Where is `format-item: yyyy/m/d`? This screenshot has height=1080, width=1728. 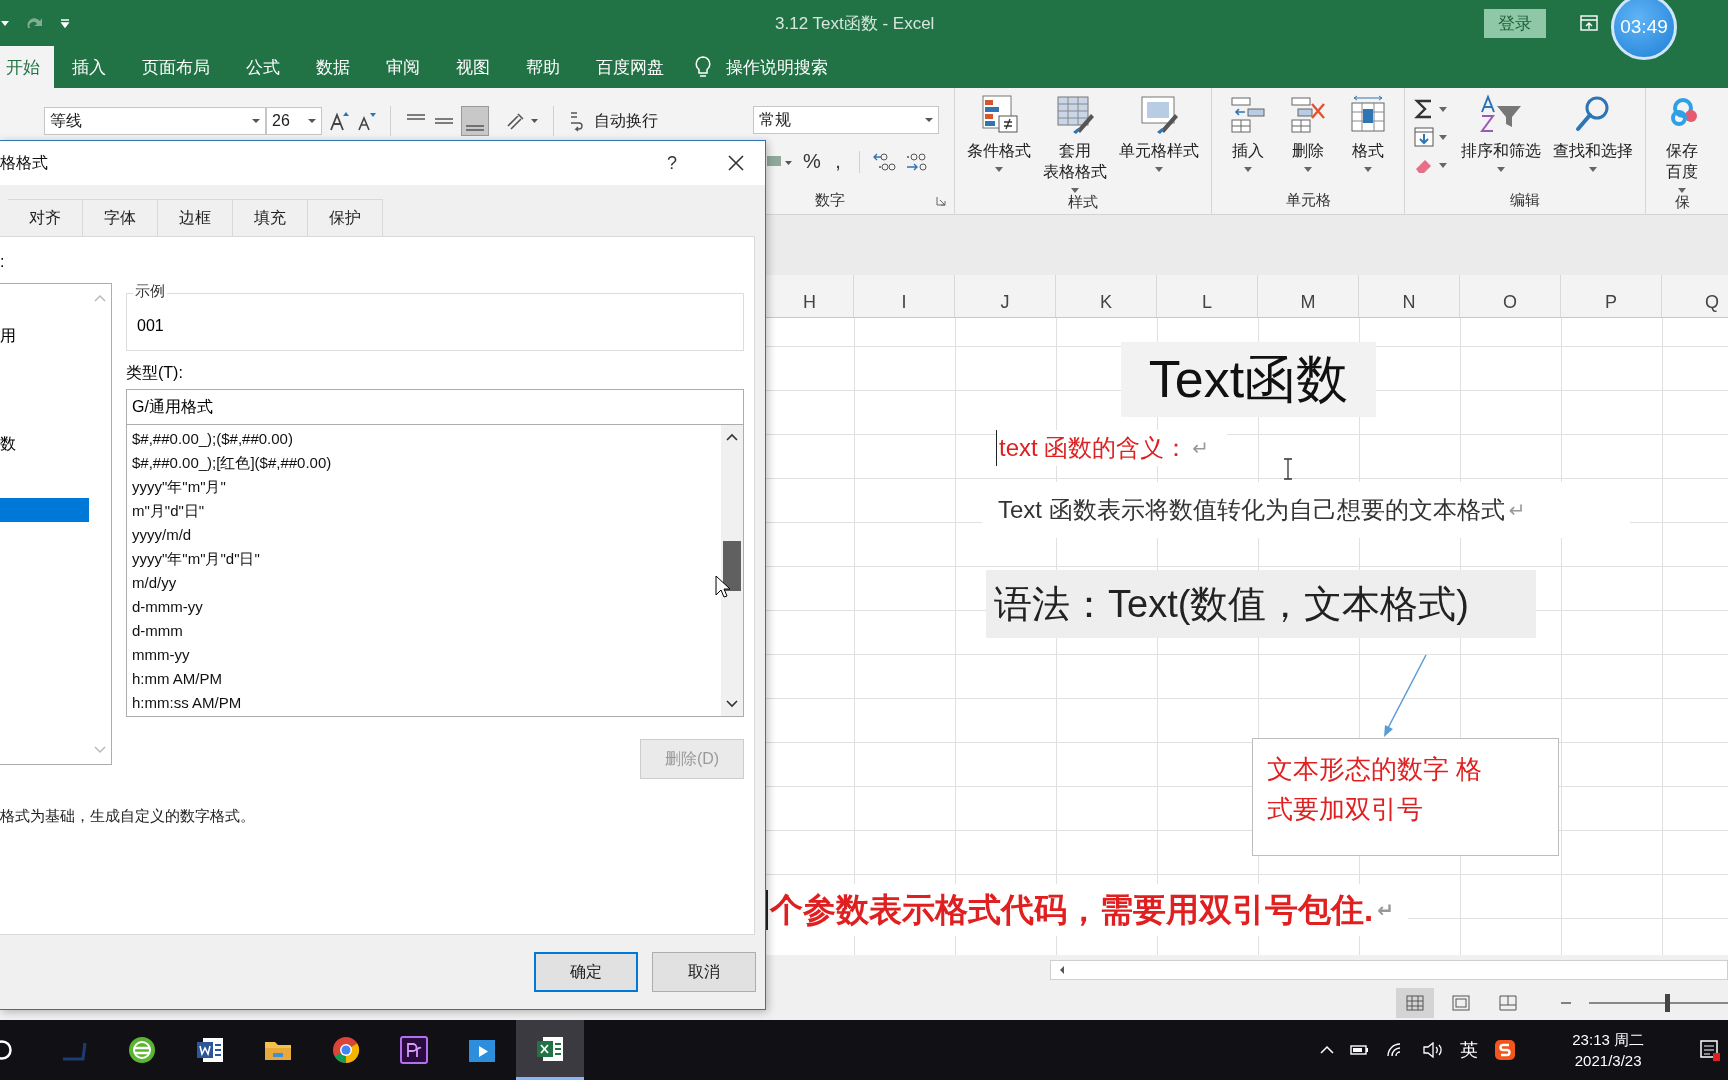
format-item: yyyy/m/d is located at coordinates (426, 535).